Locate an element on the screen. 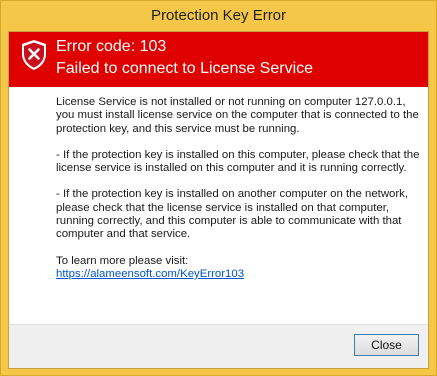 Image resolution: width=437 pixels, height=376 pixels. help-link: https://alameensoft.com/KeyError103 is located at coordinates (150, 274).